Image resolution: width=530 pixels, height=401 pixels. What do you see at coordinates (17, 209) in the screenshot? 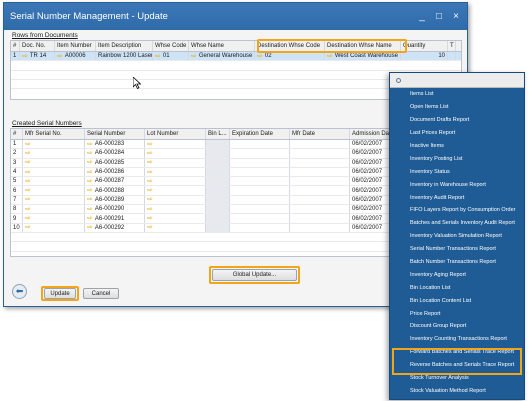
I see `row-number: 8` at bounding box center [17, 209].